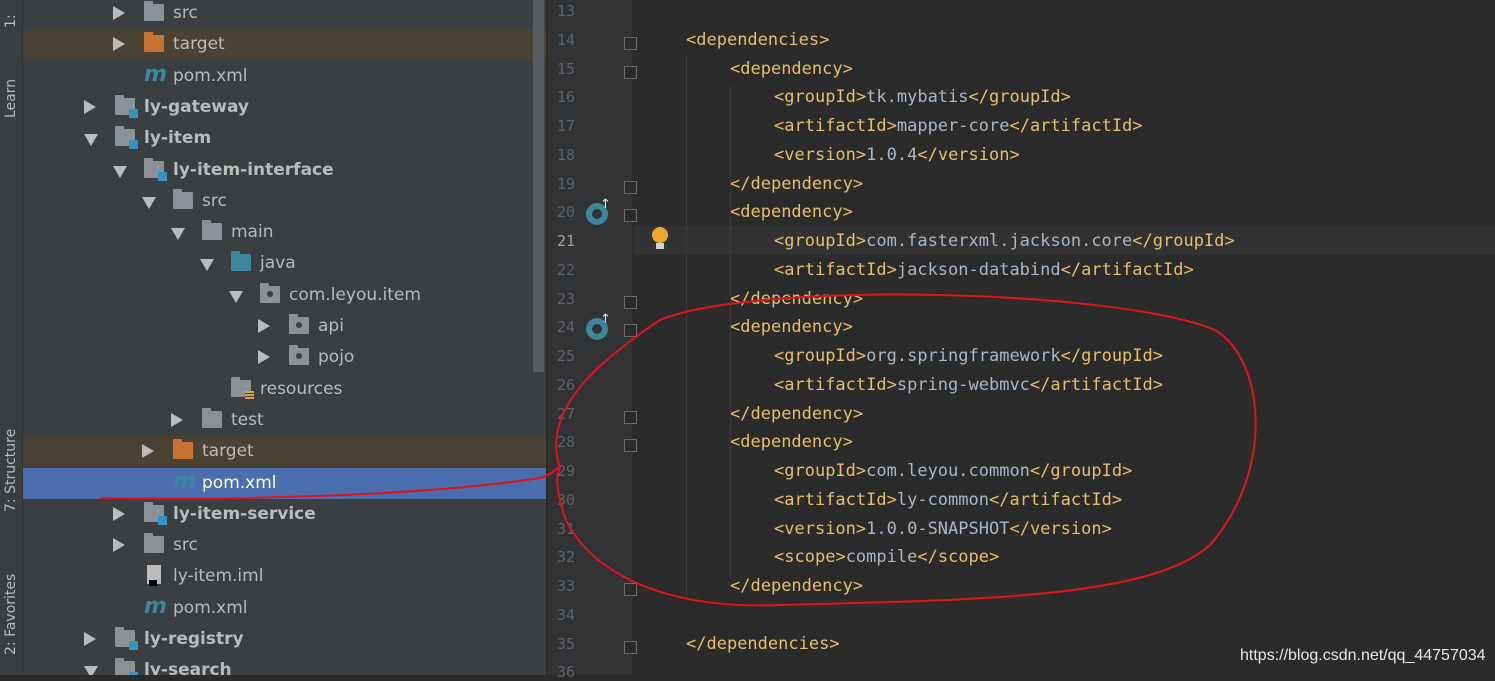 This screenshot has height=681, width=1495. What do you see at coordinates (969, 384) in the screenshot?
I see `code-line: <artifactId>spring-webmvc</artifactId>` at bounding box center [969, 384].